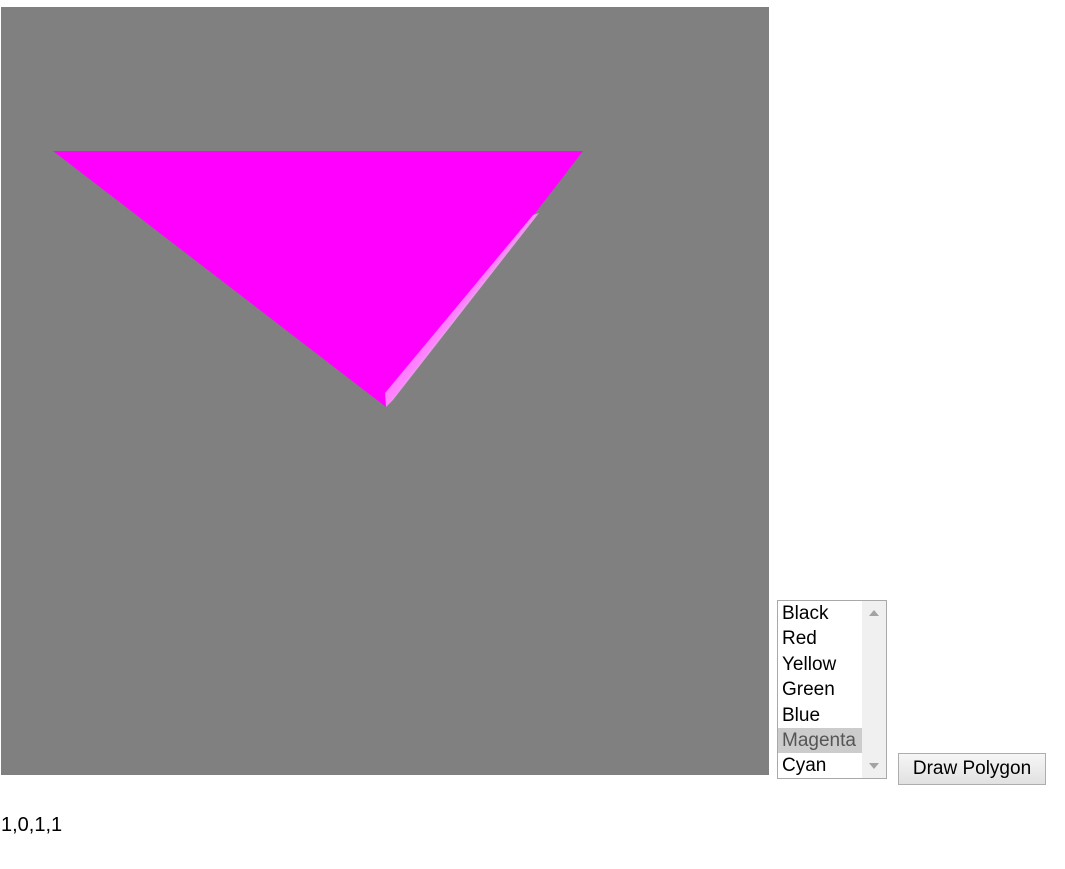 The height and width of the screenshot is (869, 1065). Describe the element at coordinates (820, 664) in the screenshot. I see `color-option-yellow: Yellow` at that location.